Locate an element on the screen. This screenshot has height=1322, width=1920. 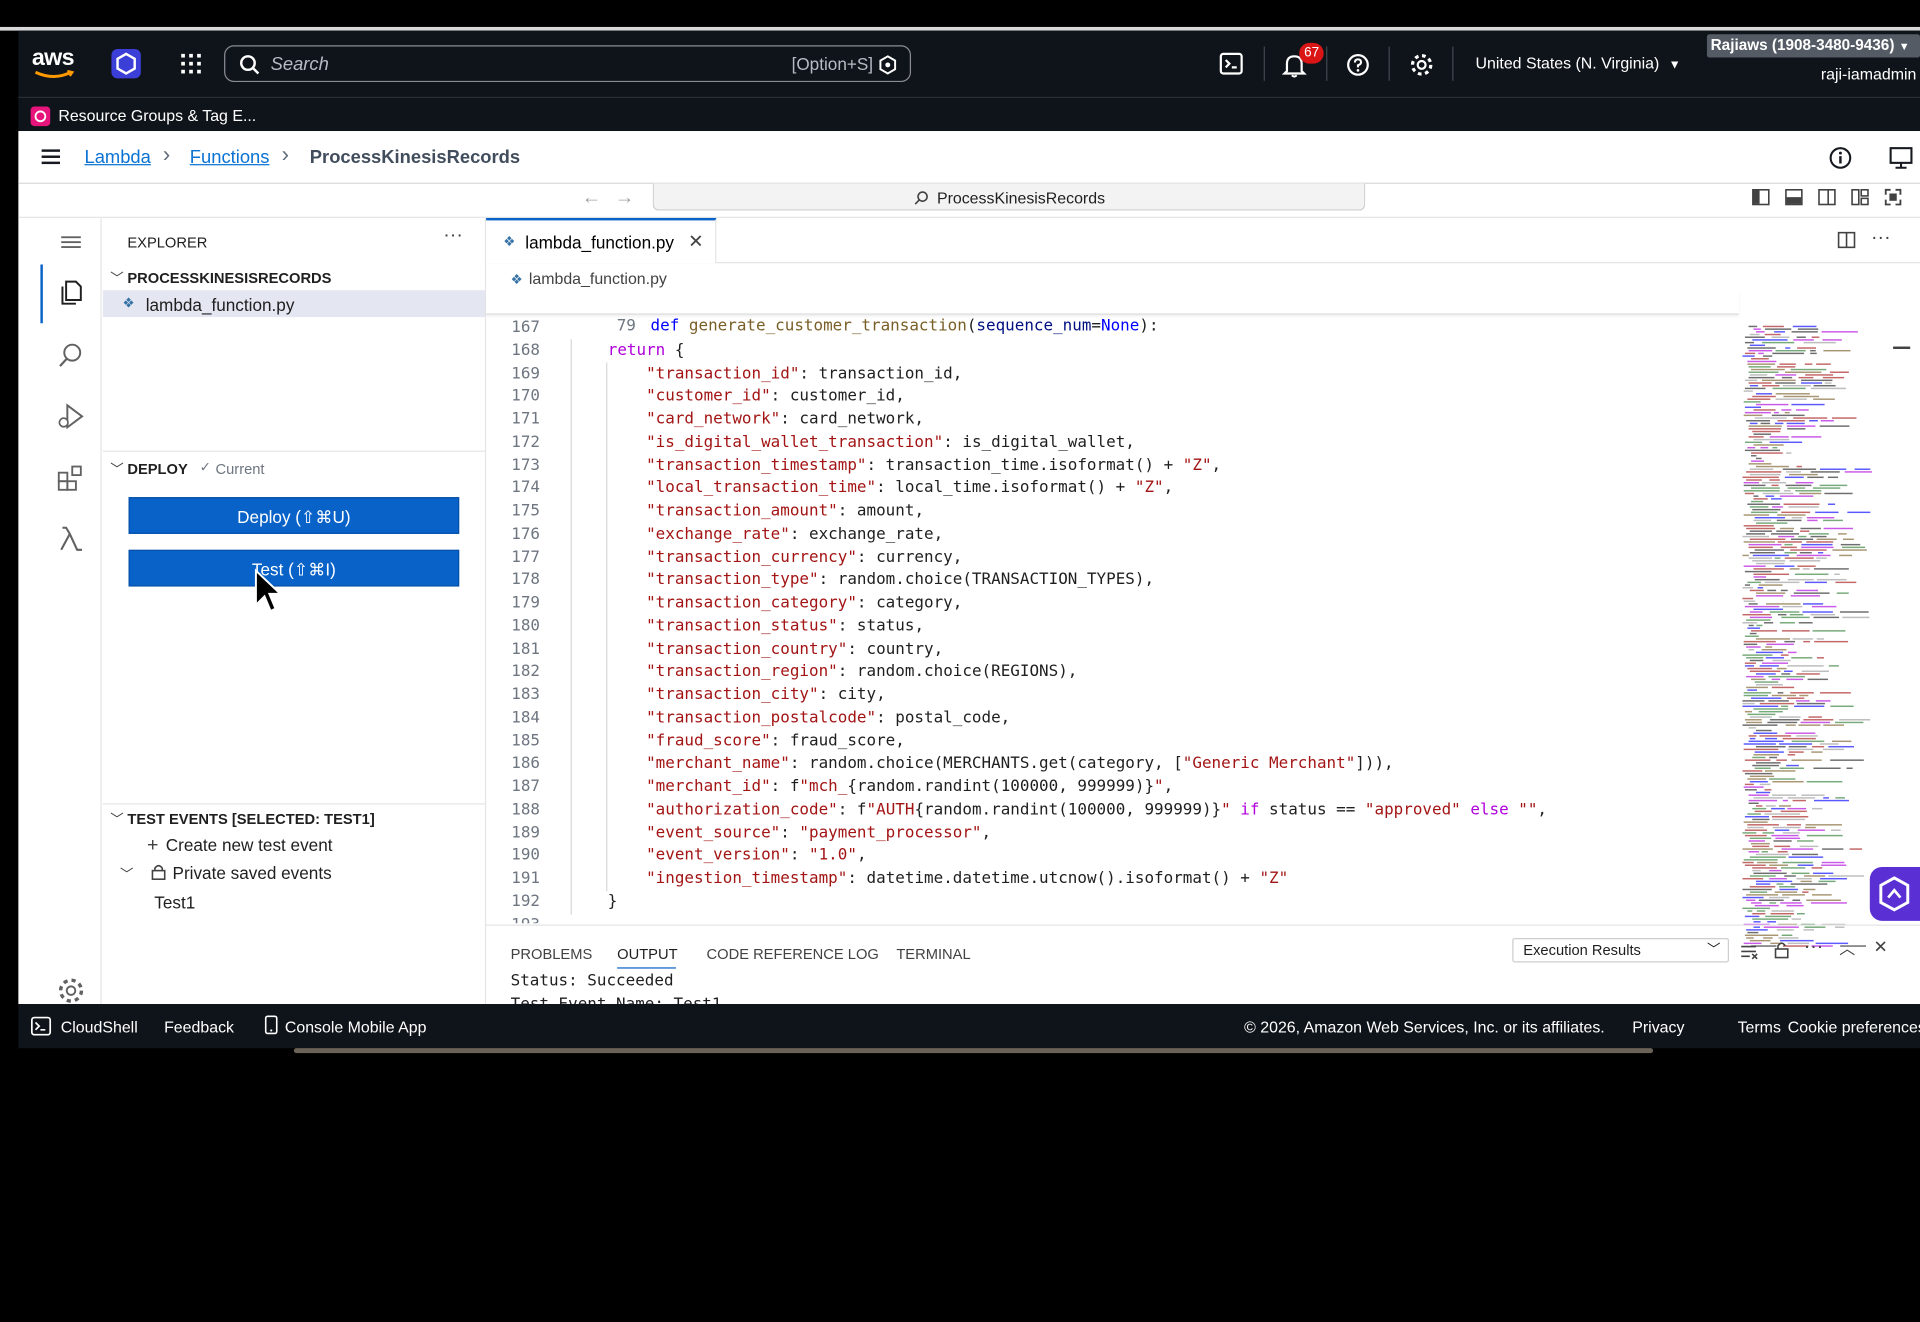
cookie-preferences-link: Cookie preferences is located at coordinates (1854, 1027).